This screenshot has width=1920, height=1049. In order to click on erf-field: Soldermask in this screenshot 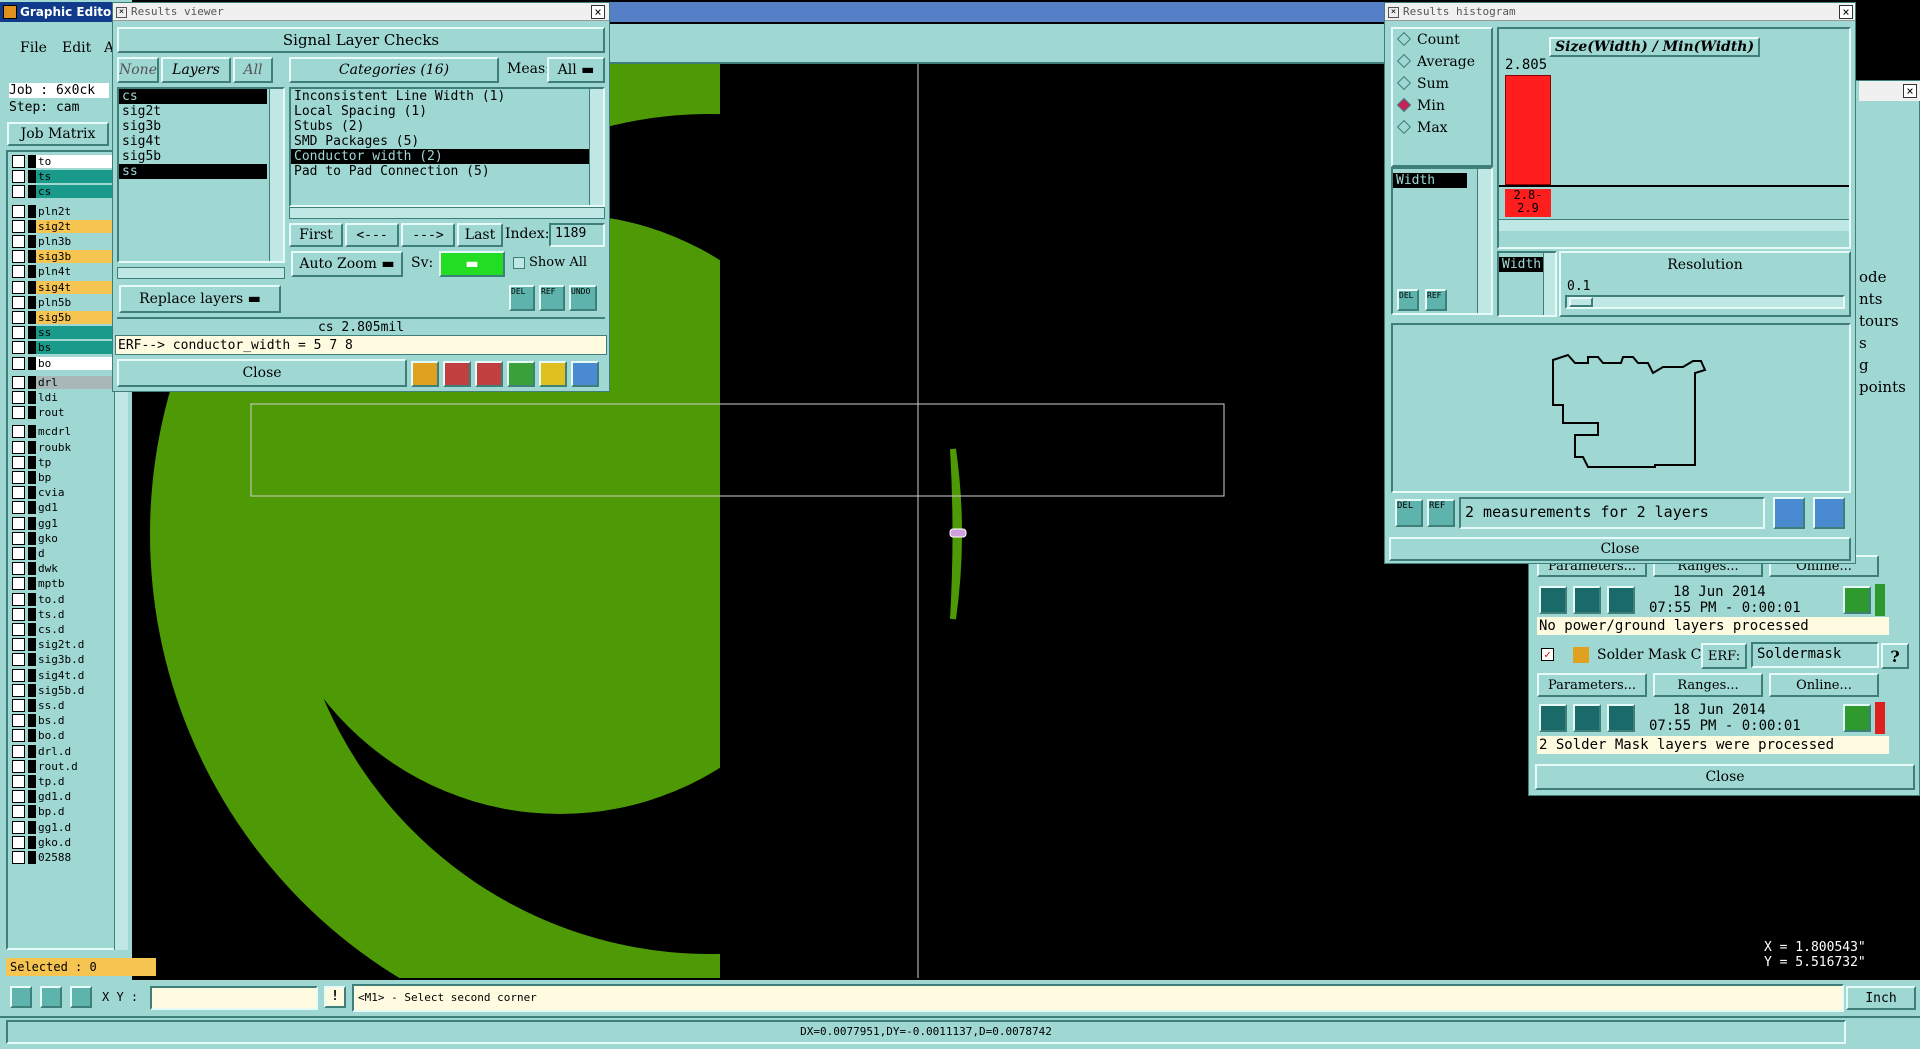, I will do `click(1815, 655)`.